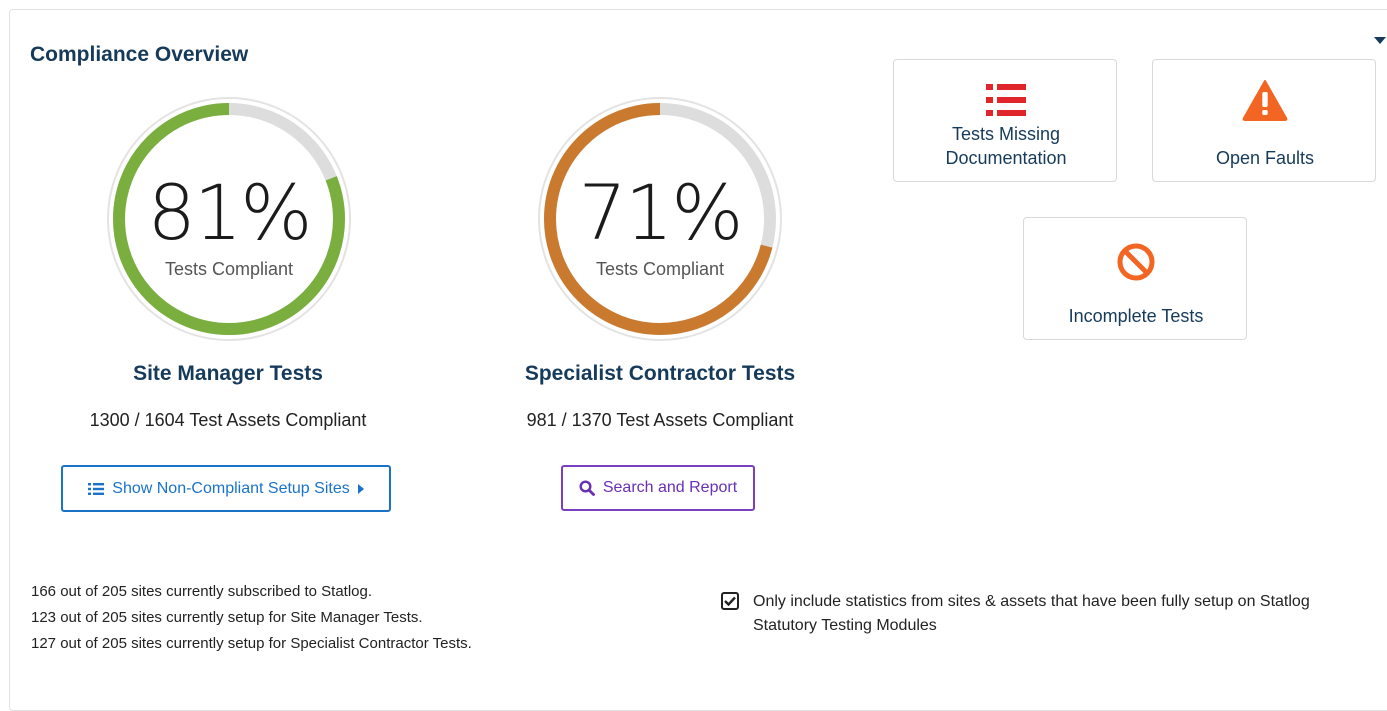  Describe the element at coordinates (660, 269) in the screenshot. I see `specialist-gauge-caption: Tests Compliant` at that location.